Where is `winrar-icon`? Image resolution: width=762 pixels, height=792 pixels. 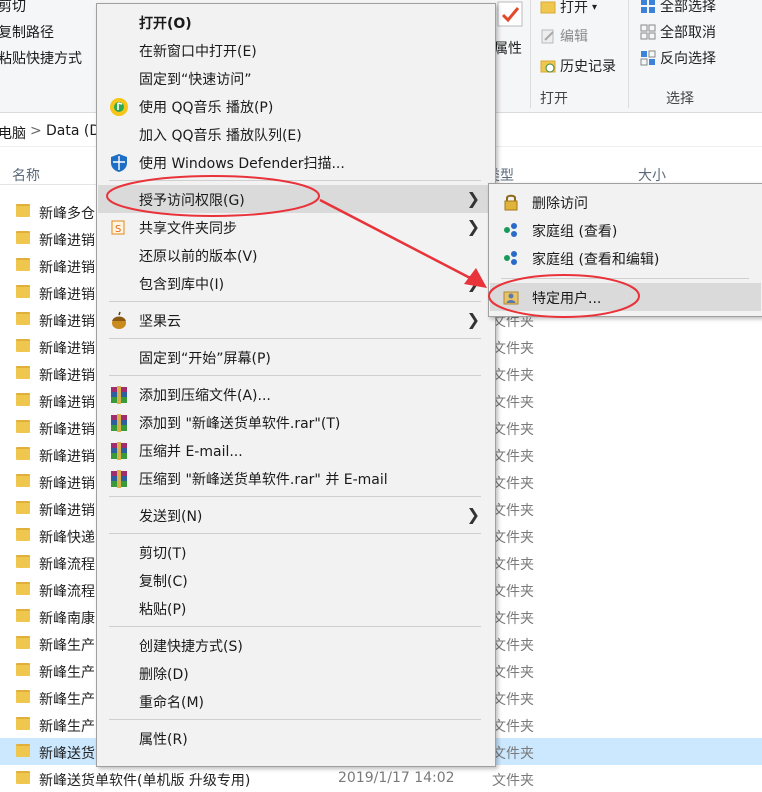
winrar-icon is located at coordinates (119, 395).